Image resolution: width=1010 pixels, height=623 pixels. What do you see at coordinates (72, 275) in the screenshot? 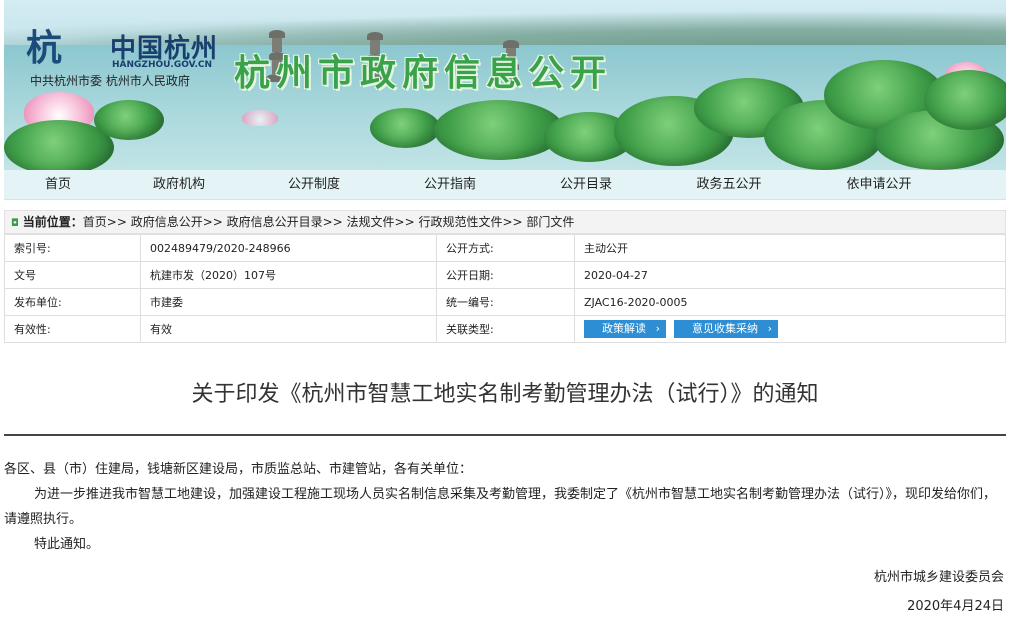
I see `doc-no-label: 文号` at bounding box center [72, 275].